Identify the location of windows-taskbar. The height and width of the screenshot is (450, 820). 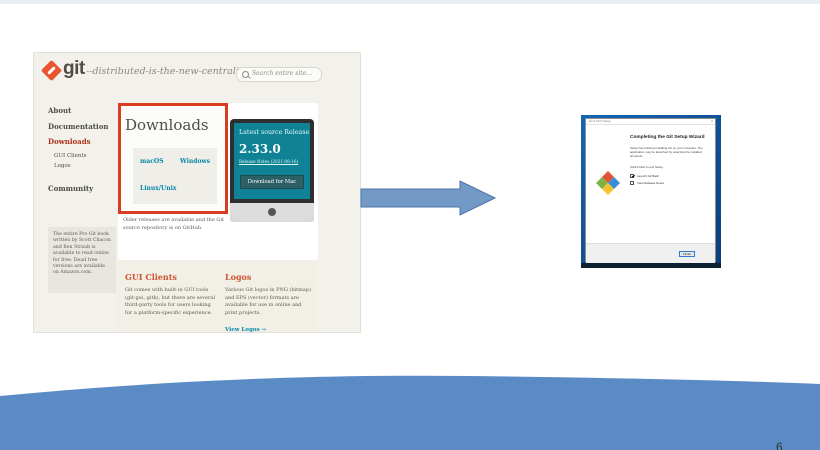
(651, 265).